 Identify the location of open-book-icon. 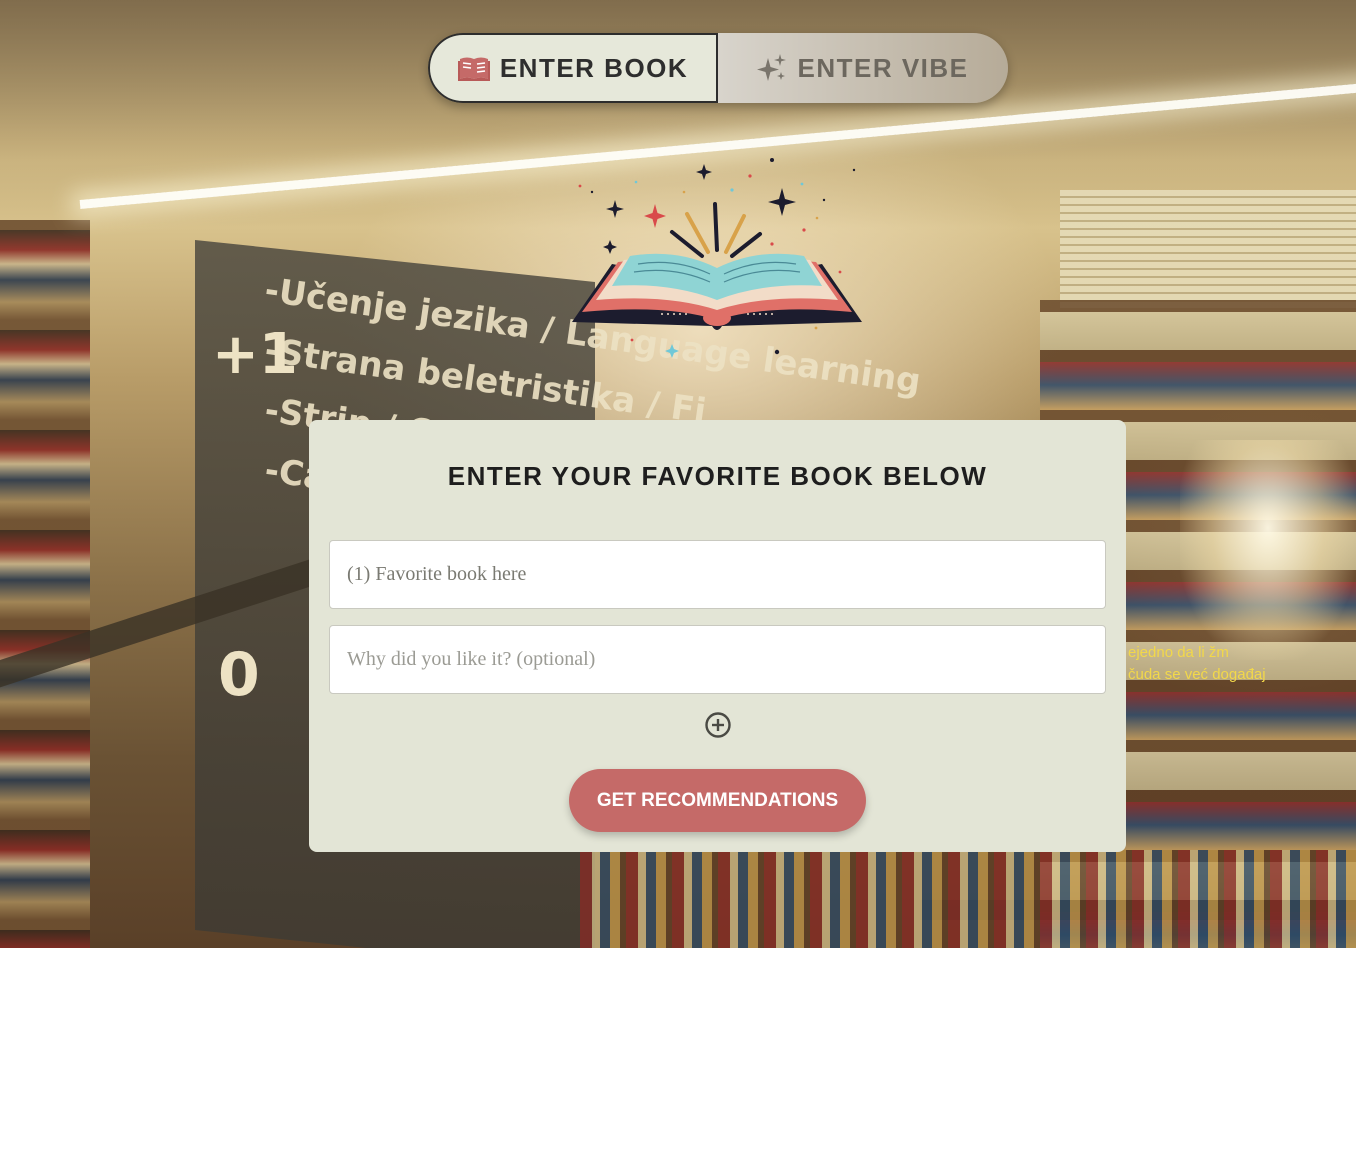
(473, 69).